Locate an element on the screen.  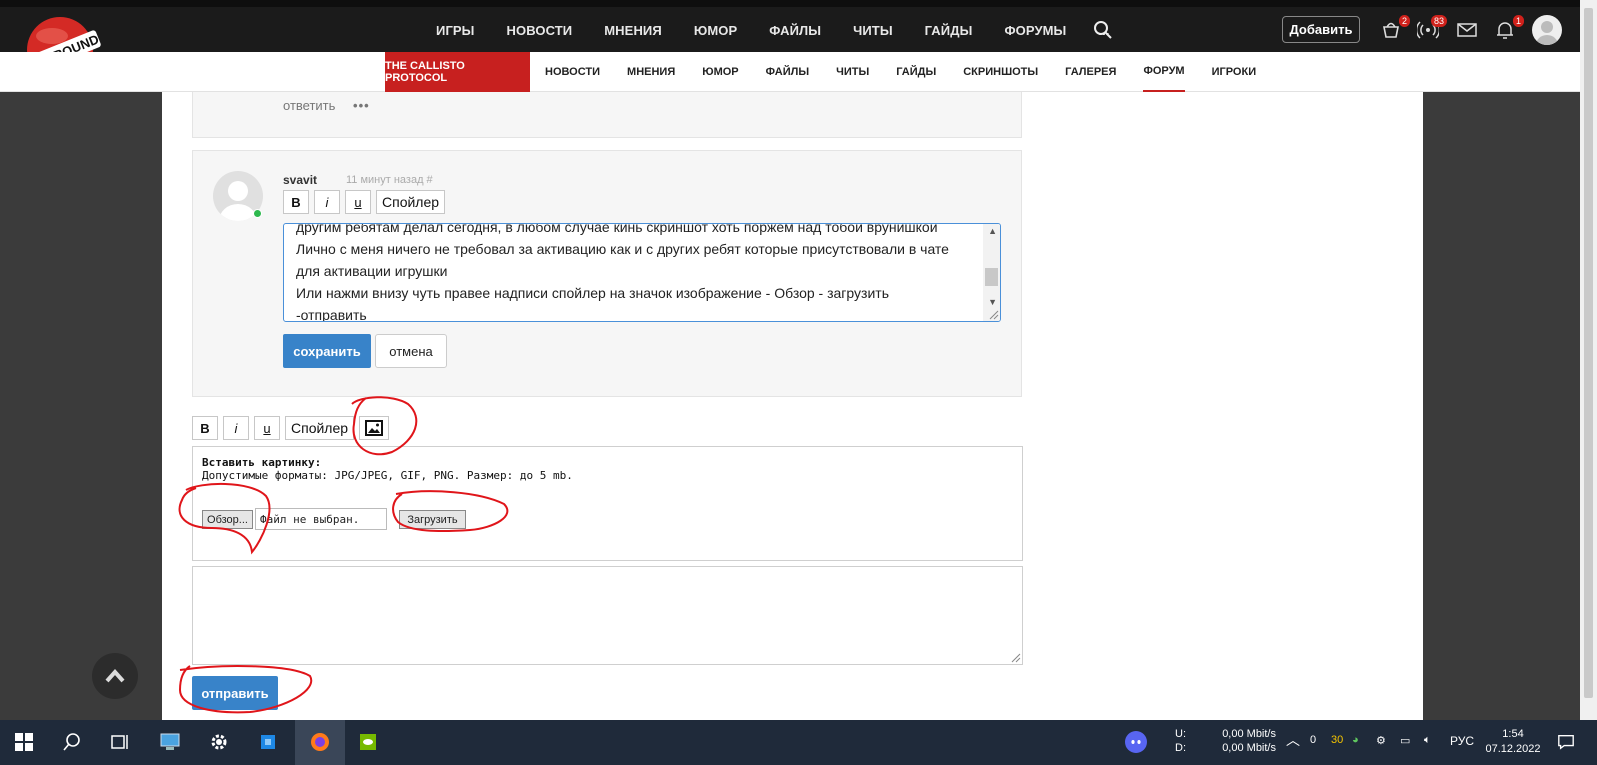
windows-start-icon is located at coordinates (24, 742).